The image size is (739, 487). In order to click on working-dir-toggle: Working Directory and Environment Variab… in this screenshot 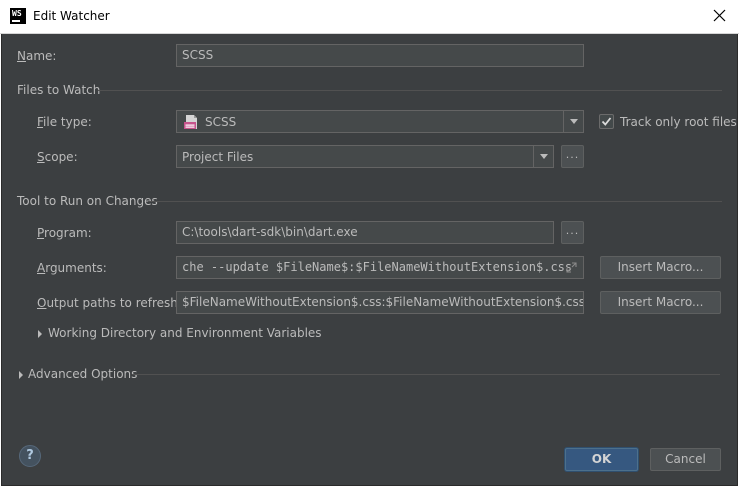, I will do `click(185, 333)`.